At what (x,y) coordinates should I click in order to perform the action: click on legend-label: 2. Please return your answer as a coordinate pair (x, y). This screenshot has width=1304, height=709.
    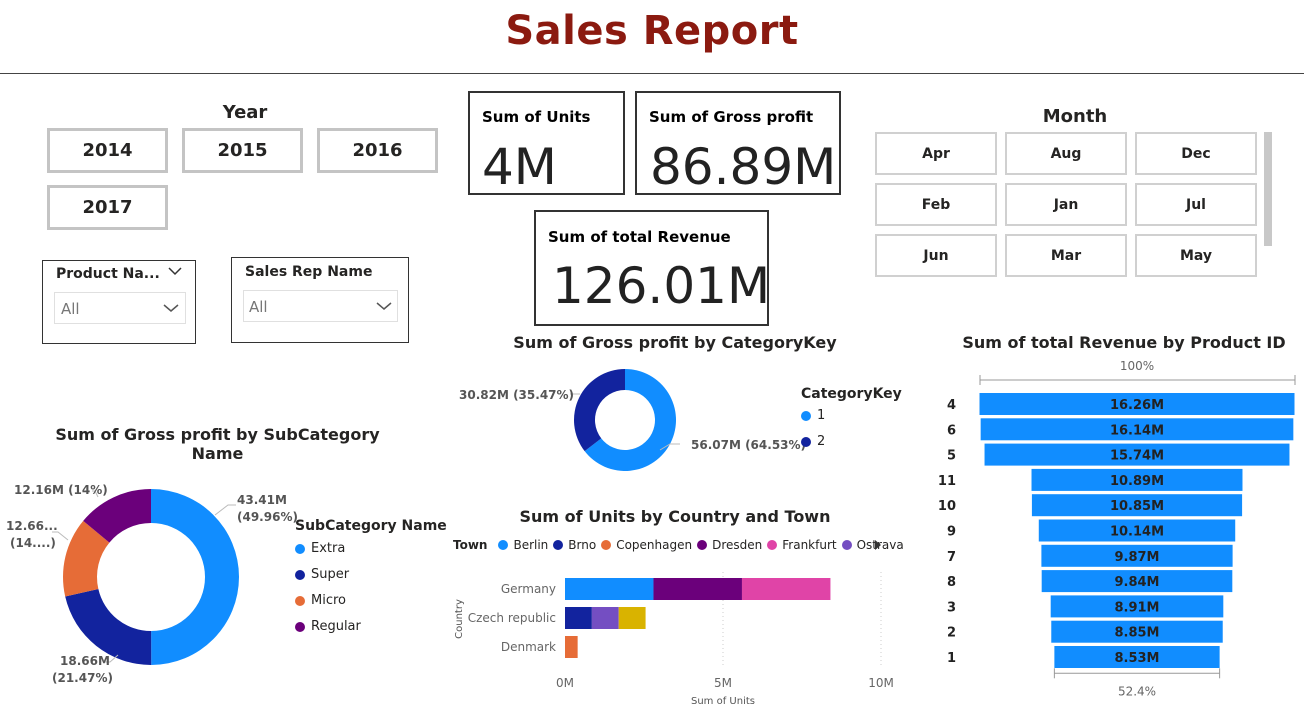
    Looking at the image, I should click on (821, 441).